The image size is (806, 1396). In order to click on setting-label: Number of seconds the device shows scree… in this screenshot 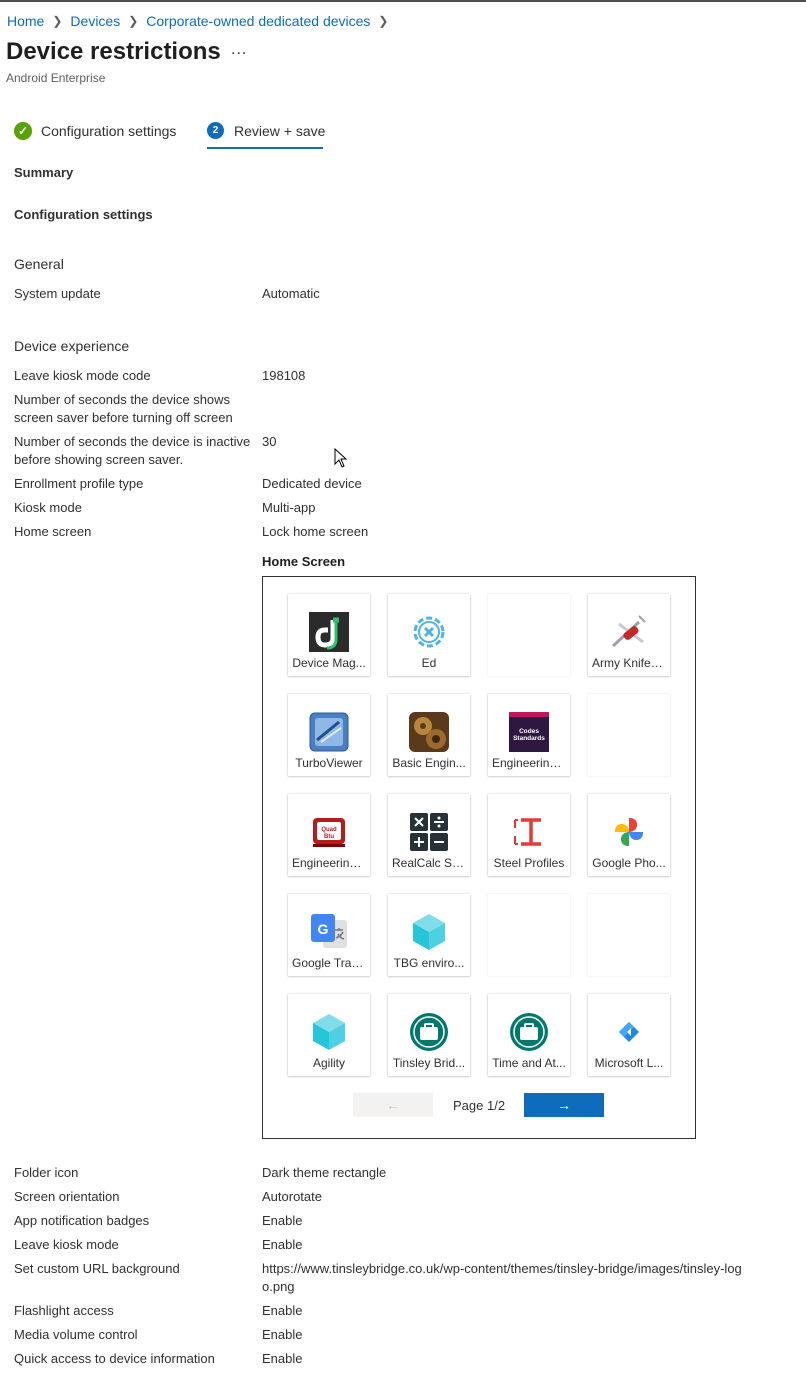, I will do `click(123, 408)`.